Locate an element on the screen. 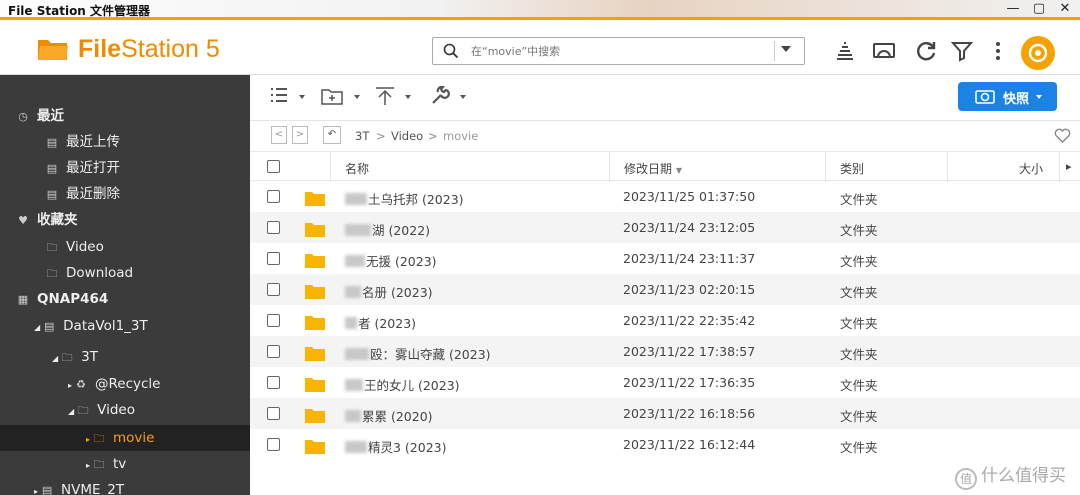  column-name: 名称 is located at coordinates (357, 168).